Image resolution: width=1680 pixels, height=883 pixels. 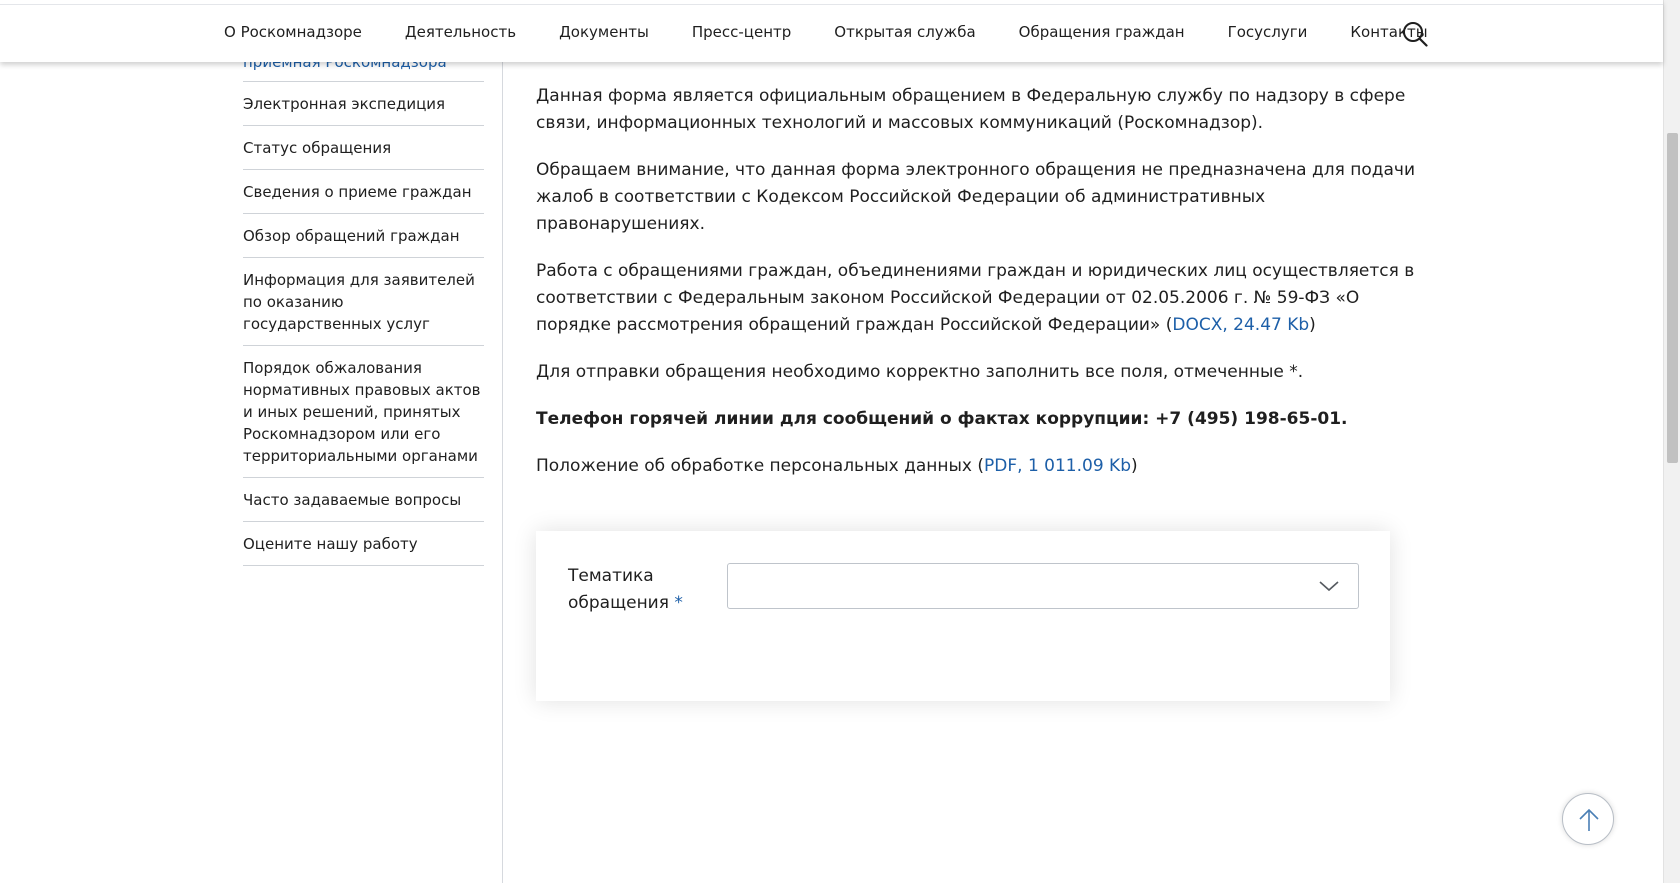 I want to click on sidebar-divider, so click(x=502, y=472).